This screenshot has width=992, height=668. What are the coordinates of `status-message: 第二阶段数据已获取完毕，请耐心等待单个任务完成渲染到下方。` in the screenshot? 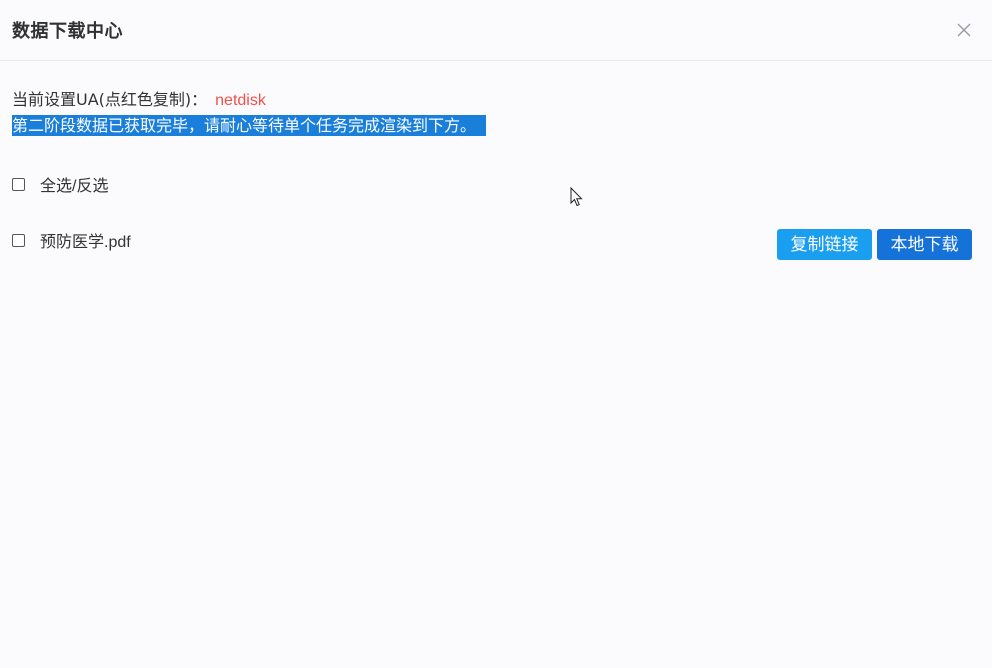 It's located at (249, 125).